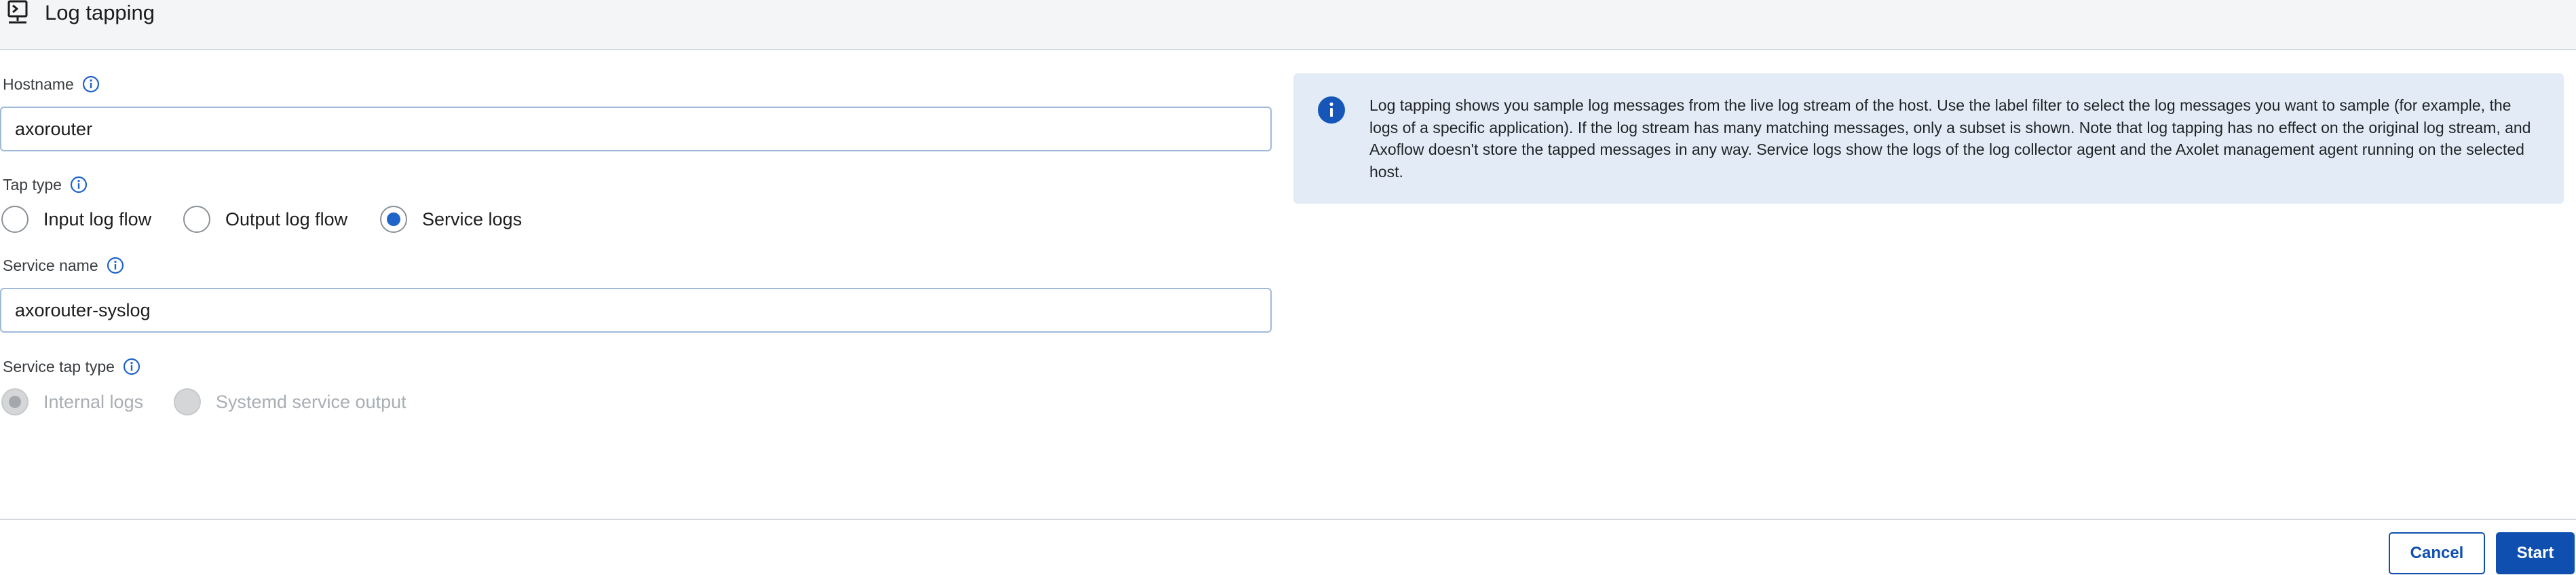 This screenshot has width=2576, height=575. Describe the element at coordinates (38, 84) in the screenshot. I see `hostname-label: Hostname` at that location.